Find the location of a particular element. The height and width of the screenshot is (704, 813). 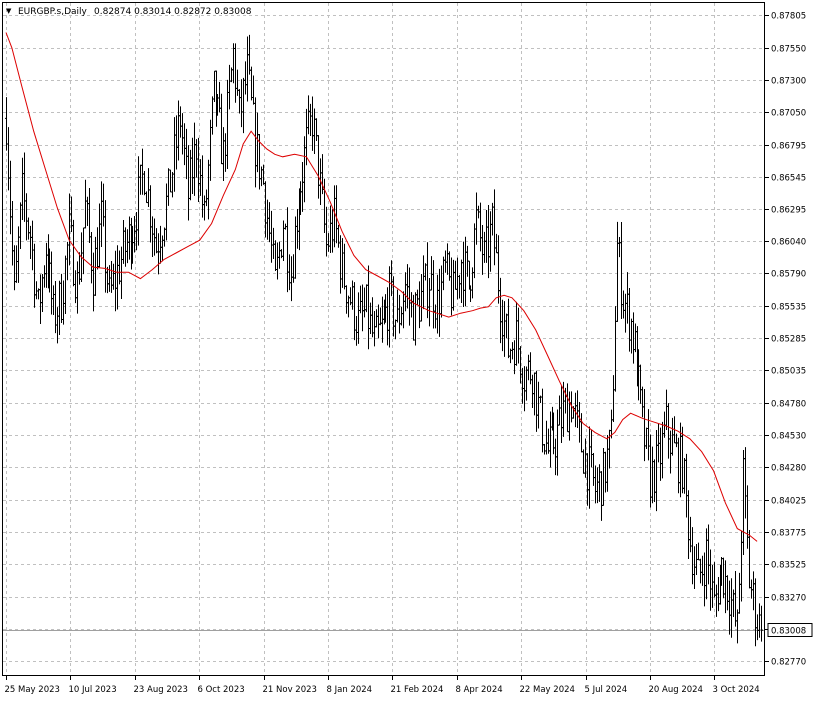

y-tick-label: 0.85285 is located at coordinates (788, 340).